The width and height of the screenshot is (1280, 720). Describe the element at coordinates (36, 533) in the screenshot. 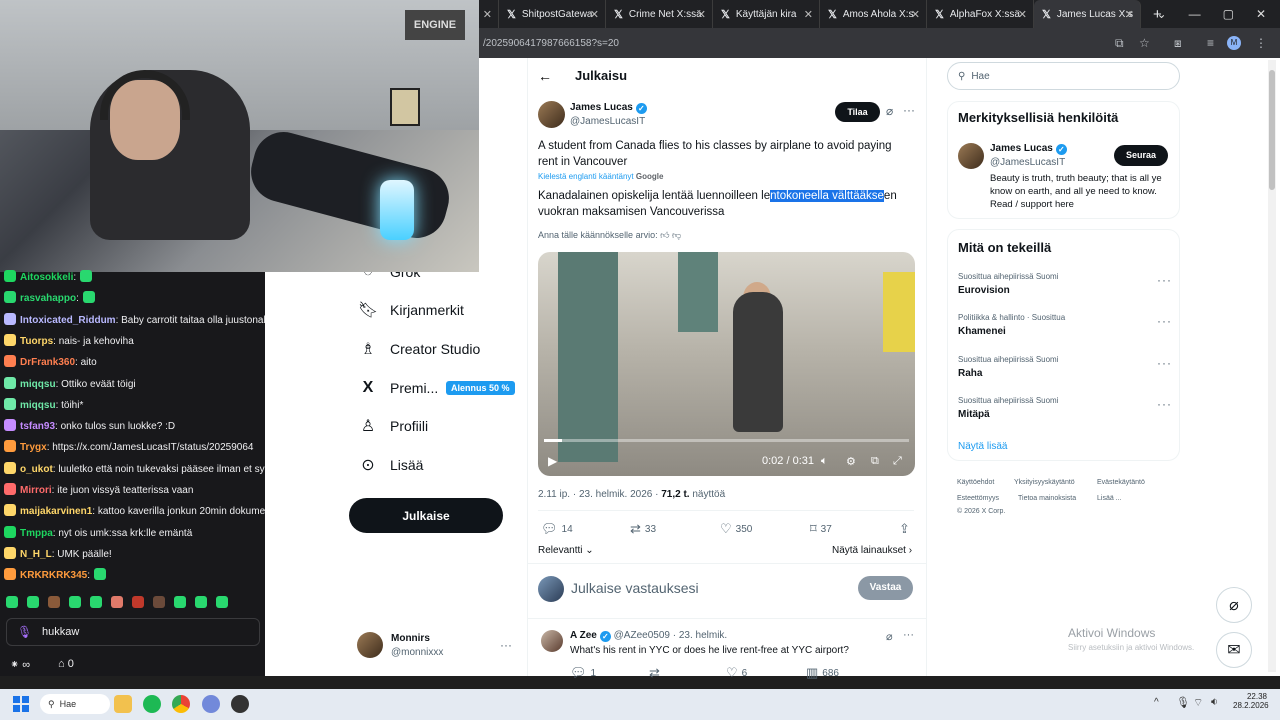

I see `chat-username: Tmppa` at that location.